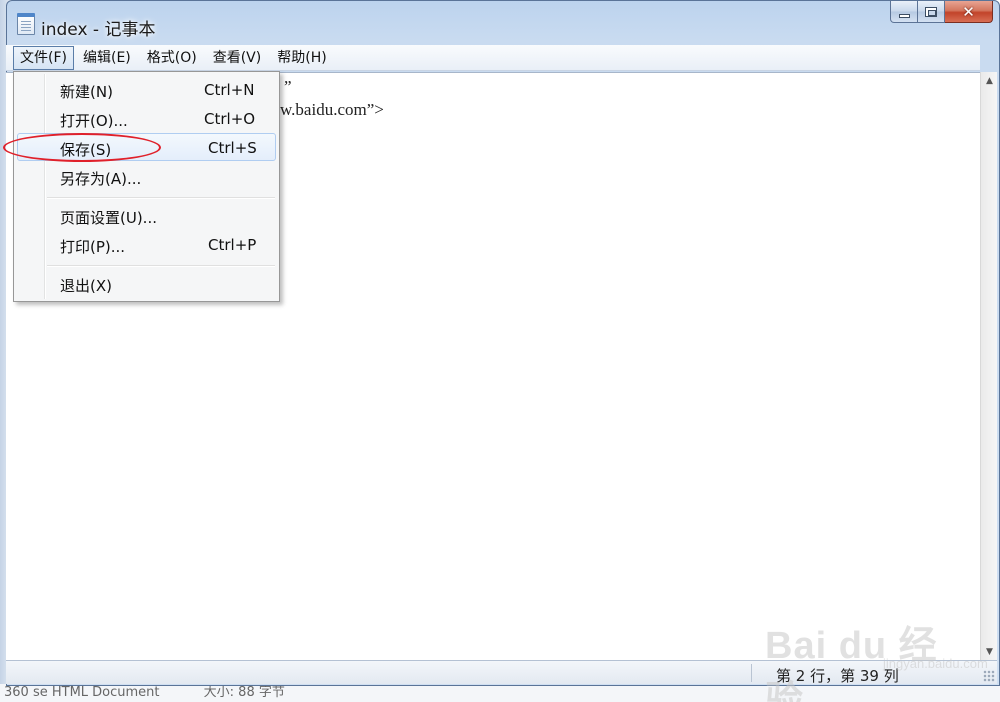 The height and width of the screenshot is (702, 1000). Describe the element at coordinates (229, 90) in the screenshot. I see `menu-item-new-shortcut: Ctrl+N` at that location.